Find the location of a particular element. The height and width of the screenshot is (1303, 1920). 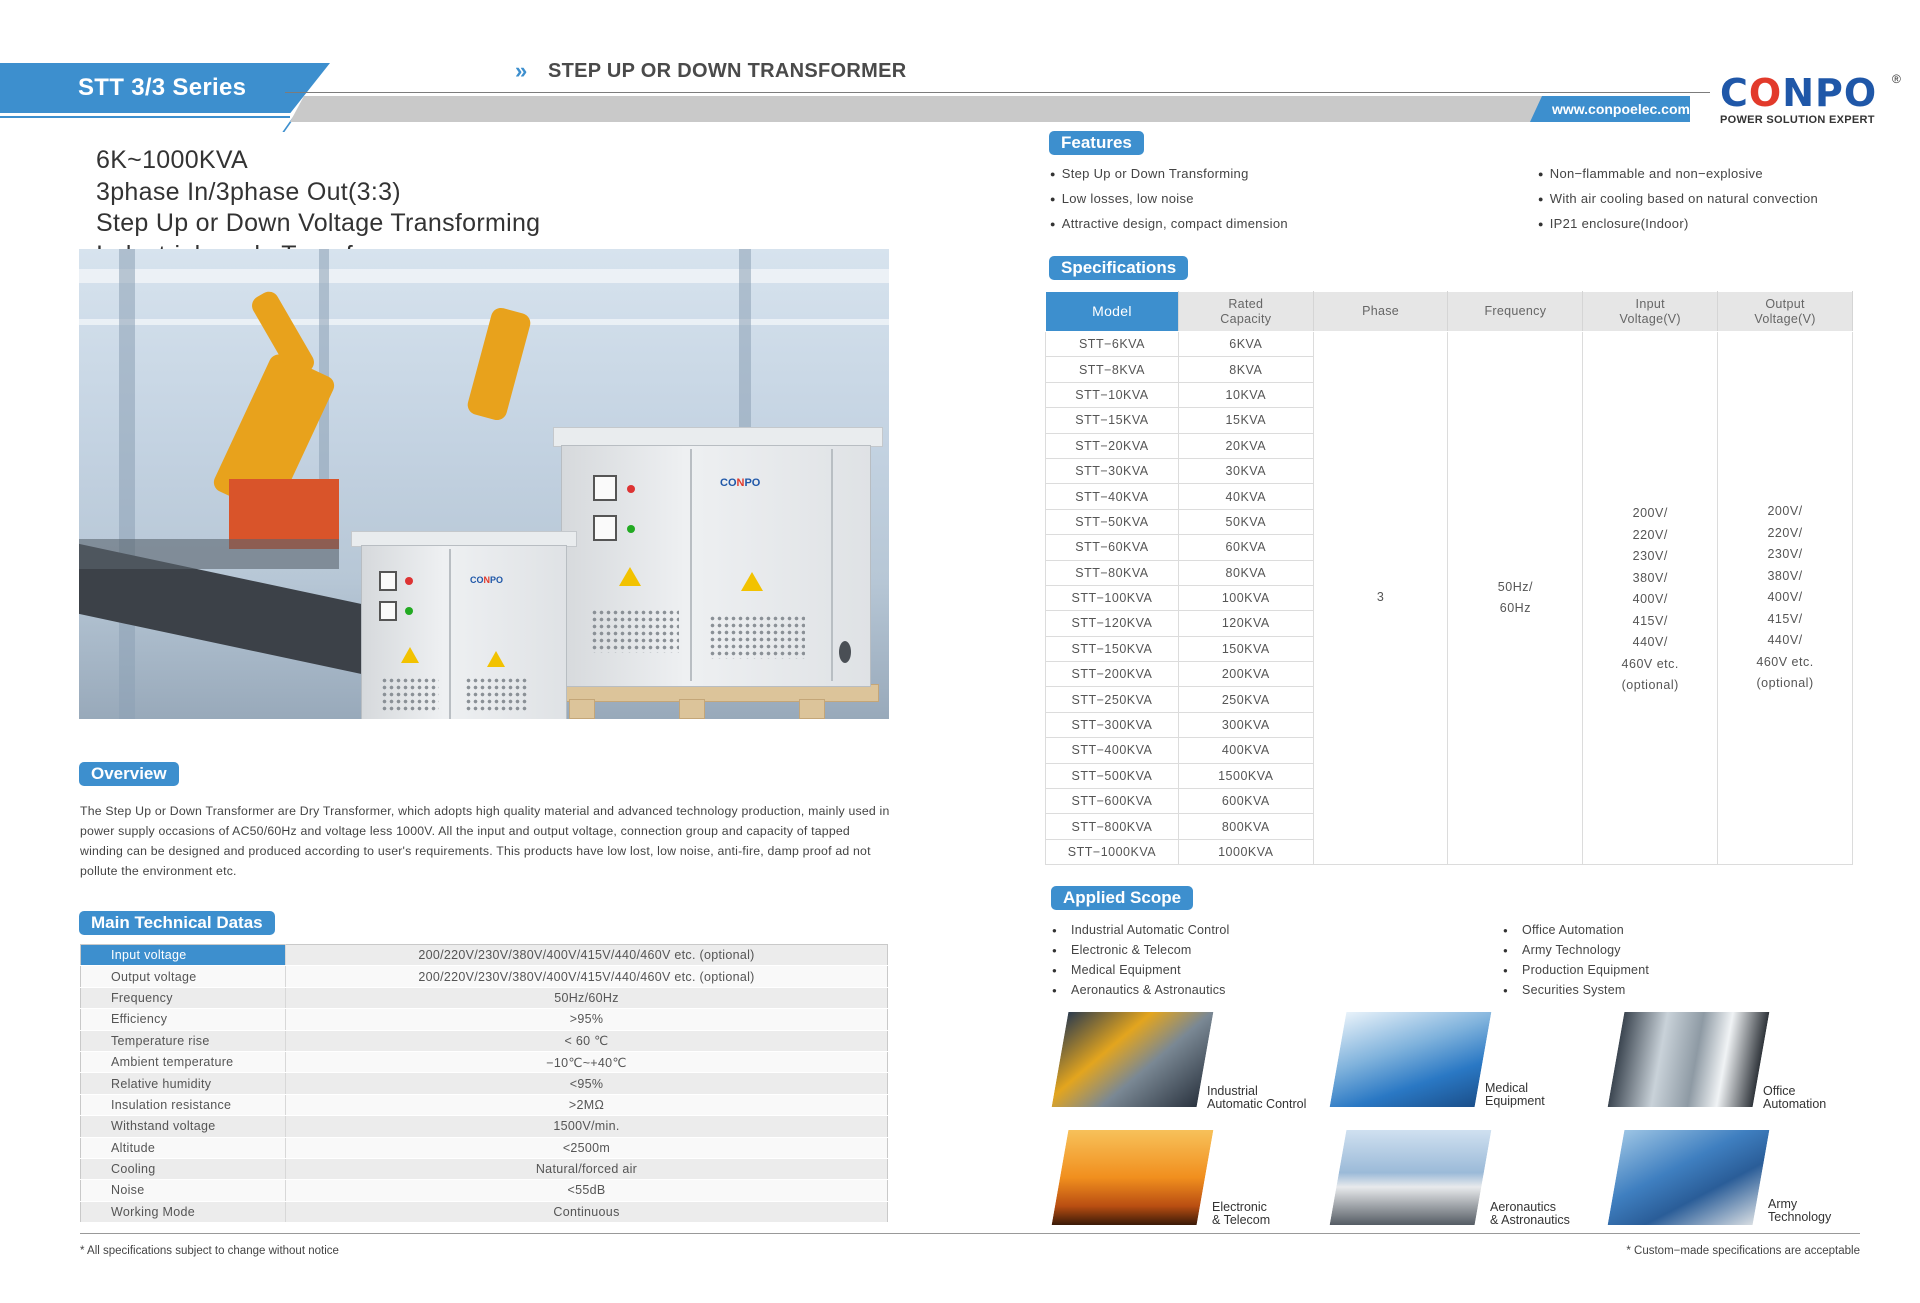

army-technology-image is located at coordinates (1688, 1177).